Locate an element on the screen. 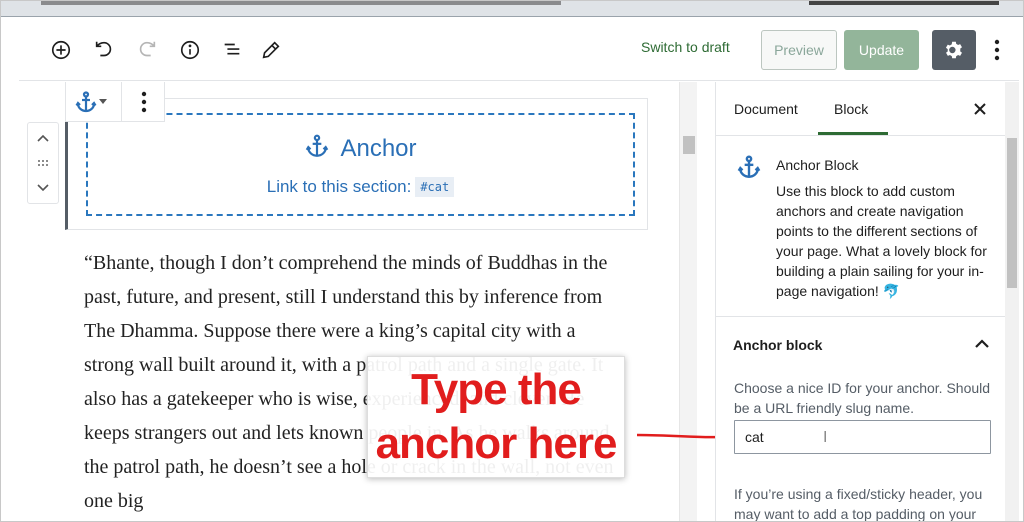 The height and width of the screenshot is (522, 1024). editor-scrollbar is located at coordinates (688, 301).